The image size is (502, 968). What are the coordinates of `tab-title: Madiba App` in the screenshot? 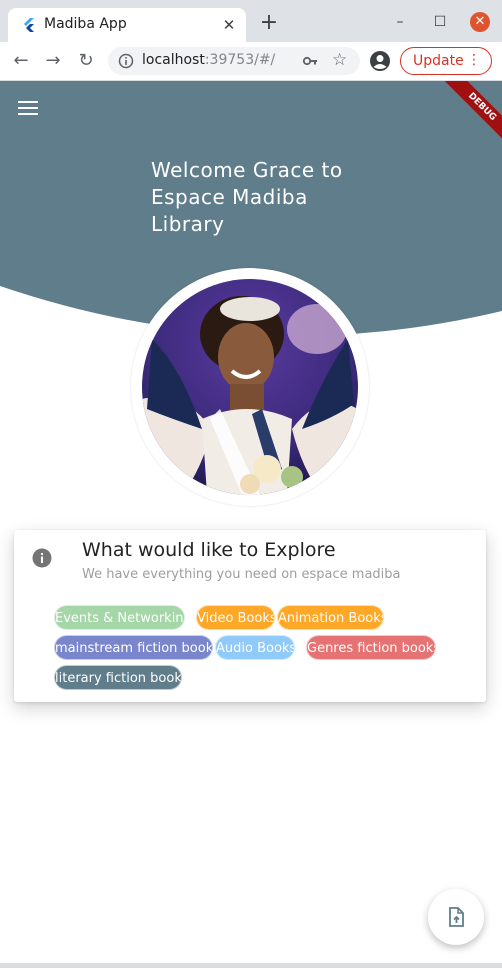 It's located at (85, 24).